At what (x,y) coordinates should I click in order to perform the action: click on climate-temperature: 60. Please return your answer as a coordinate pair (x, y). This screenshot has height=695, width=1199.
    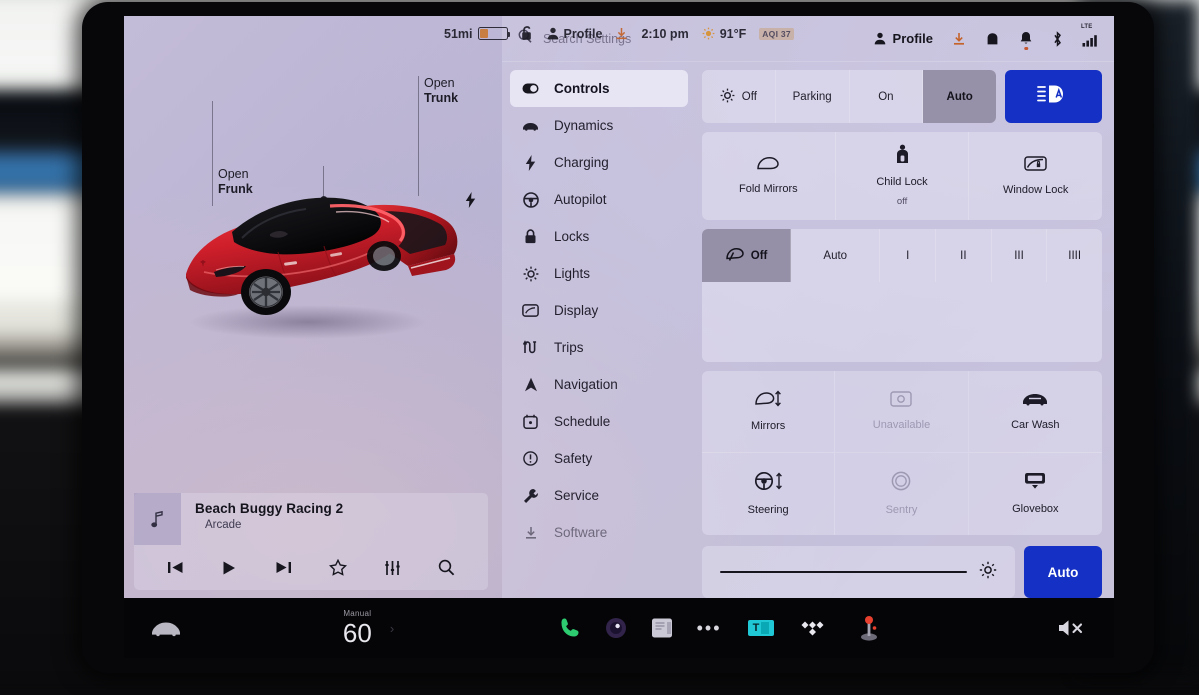
    Looking at the image, I should click on (357, 633).